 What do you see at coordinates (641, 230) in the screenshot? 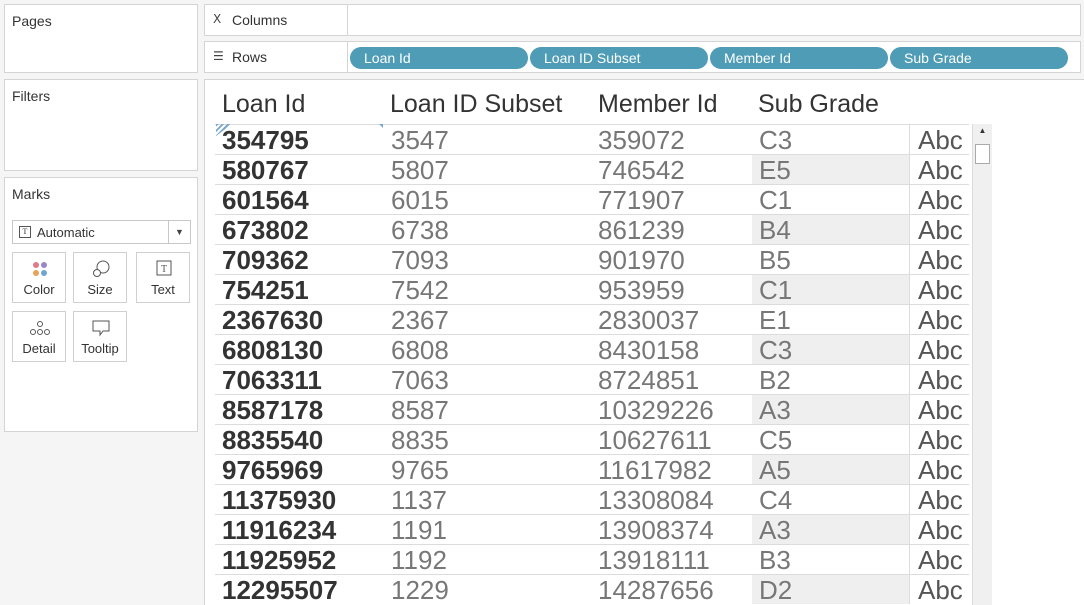
I see `member-id-cell: 861239` at bounding box center [641, 230].